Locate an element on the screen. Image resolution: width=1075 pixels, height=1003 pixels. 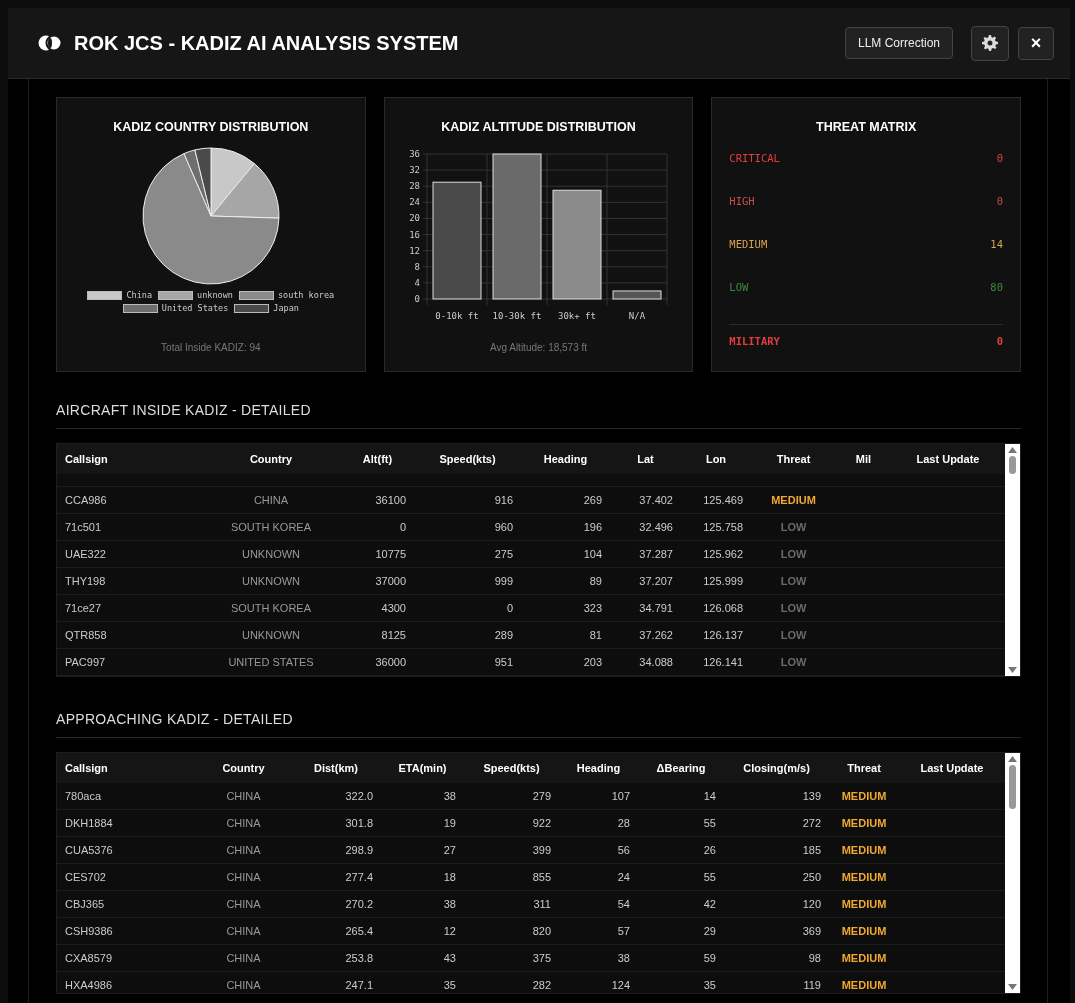
table-cell-text: 37.402 is located at coordinates (656, 500).